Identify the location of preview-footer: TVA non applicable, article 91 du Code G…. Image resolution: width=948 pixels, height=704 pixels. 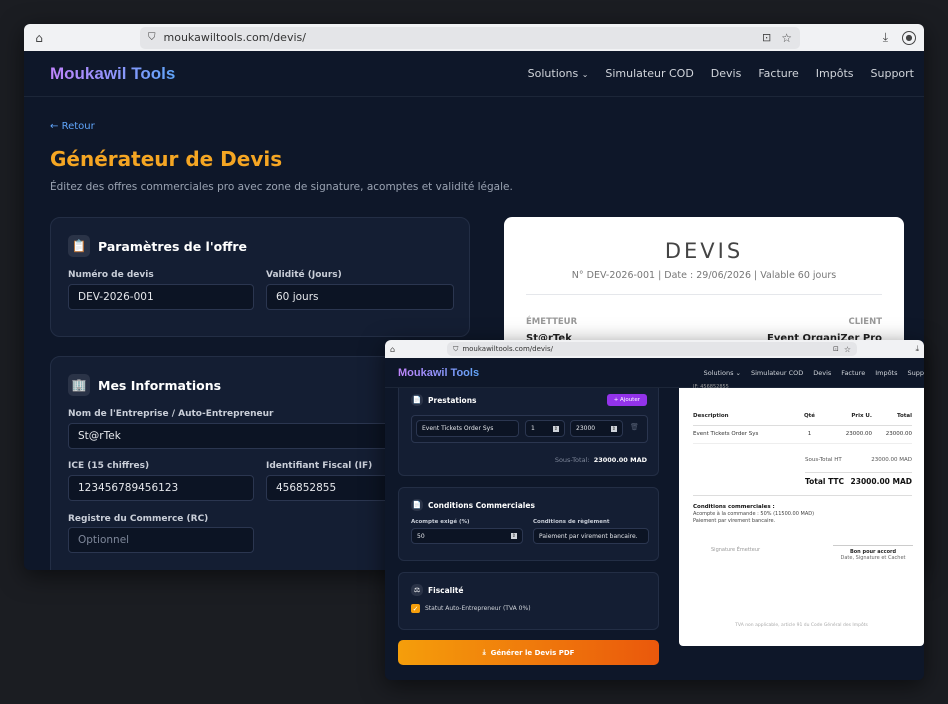
(801, 625).